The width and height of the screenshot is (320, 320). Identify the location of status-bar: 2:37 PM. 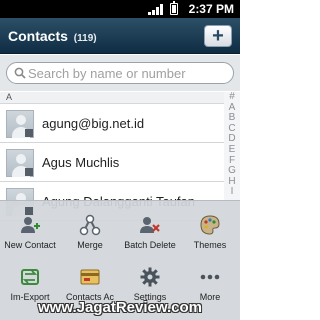
(120, 9).